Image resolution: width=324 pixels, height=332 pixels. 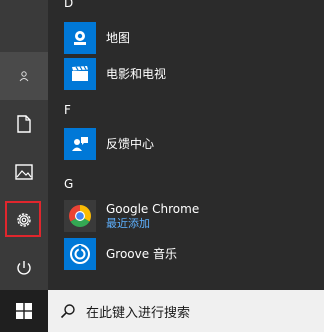 What do you see at coordinates (194, 254) in the screenshot?
I see `app-item-groove-music: Groove 音乐` at bounding box center [194, 254].